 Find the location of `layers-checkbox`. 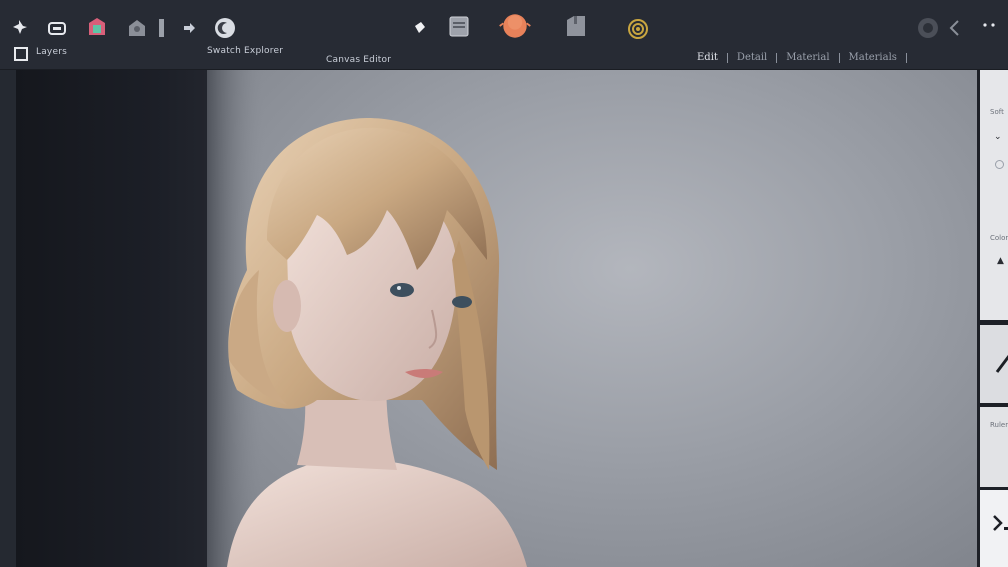

layers-checkbox is located at coordinates (21, 54).